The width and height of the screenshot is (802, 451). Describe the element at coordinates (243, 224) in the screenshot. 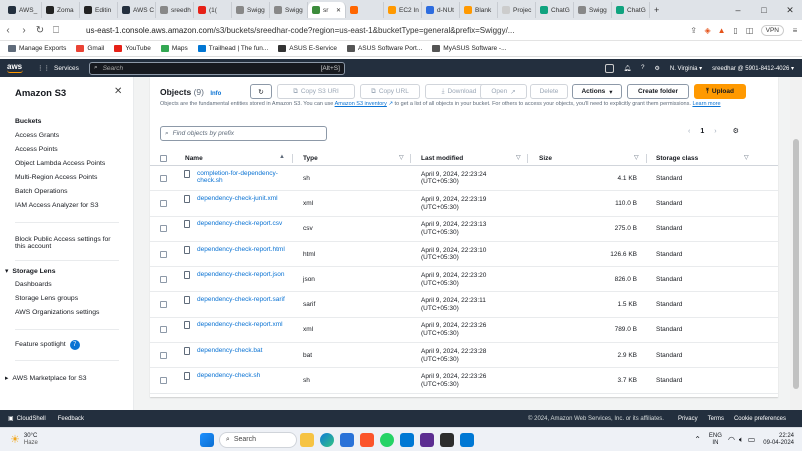

I see `object-name-link: dependency-check-report.csv` at that location.